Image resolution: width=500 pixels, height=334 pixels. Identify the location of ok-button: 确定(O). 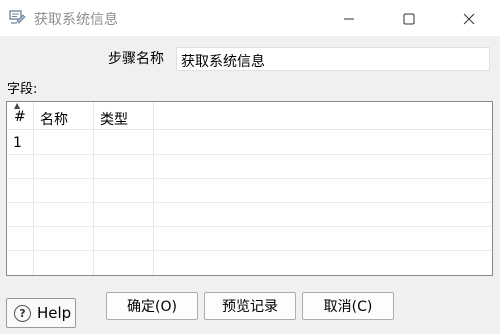
(152, 306).